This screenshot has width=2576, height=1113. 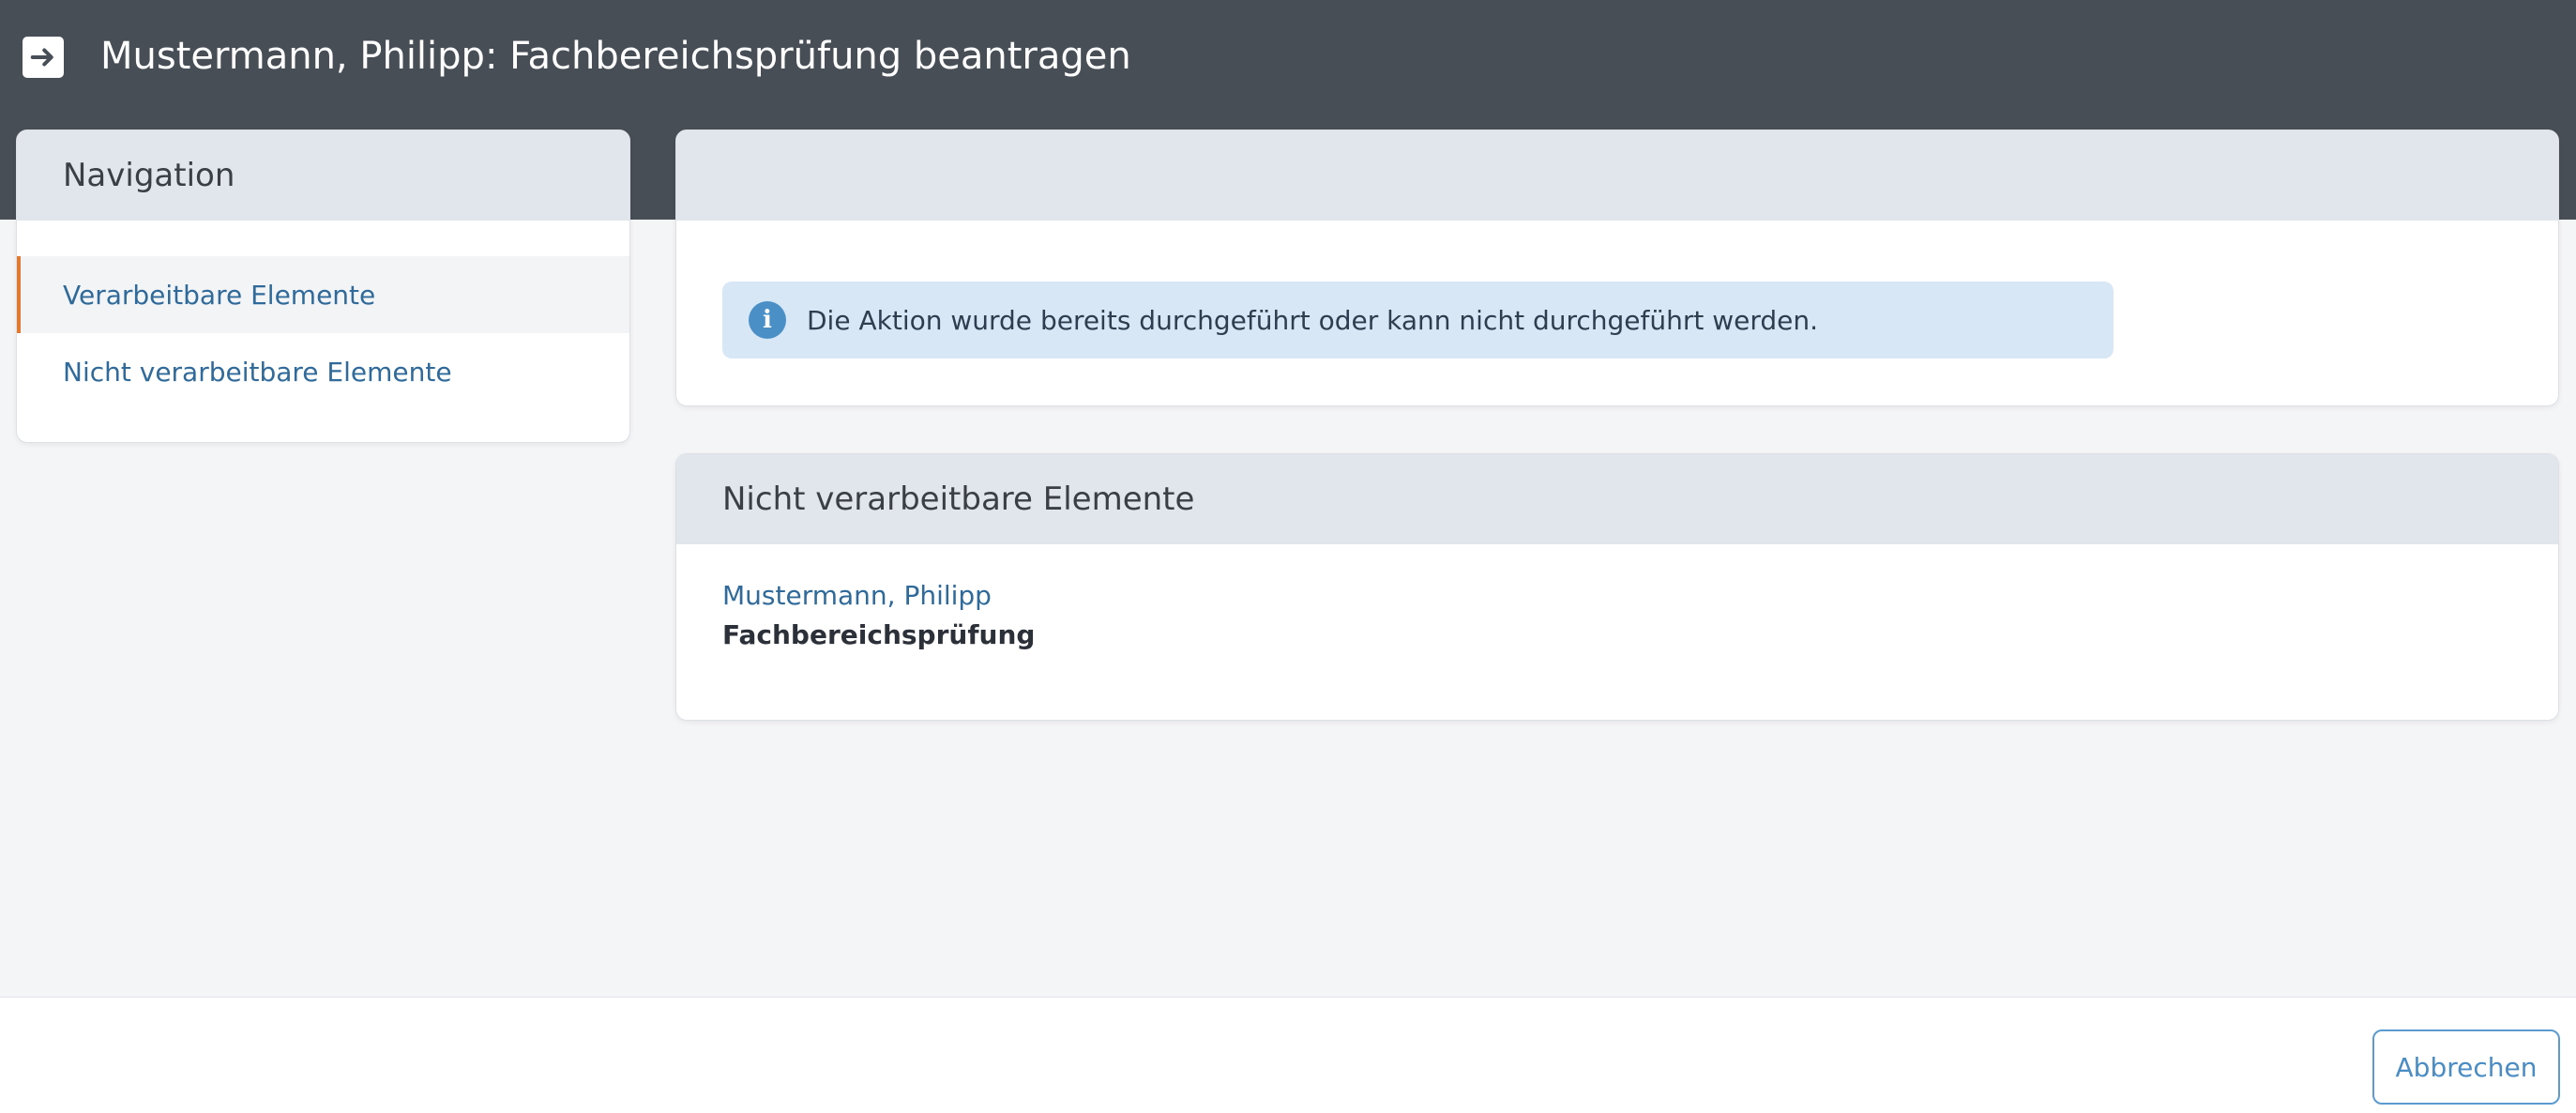 What do you see at coordinates (323, 371) in the screenshot?
I see `nav-item-nicht-verarbeitbare-elemente: Nicht verarbeitbare Elemente` at bounding box center [323, 371].